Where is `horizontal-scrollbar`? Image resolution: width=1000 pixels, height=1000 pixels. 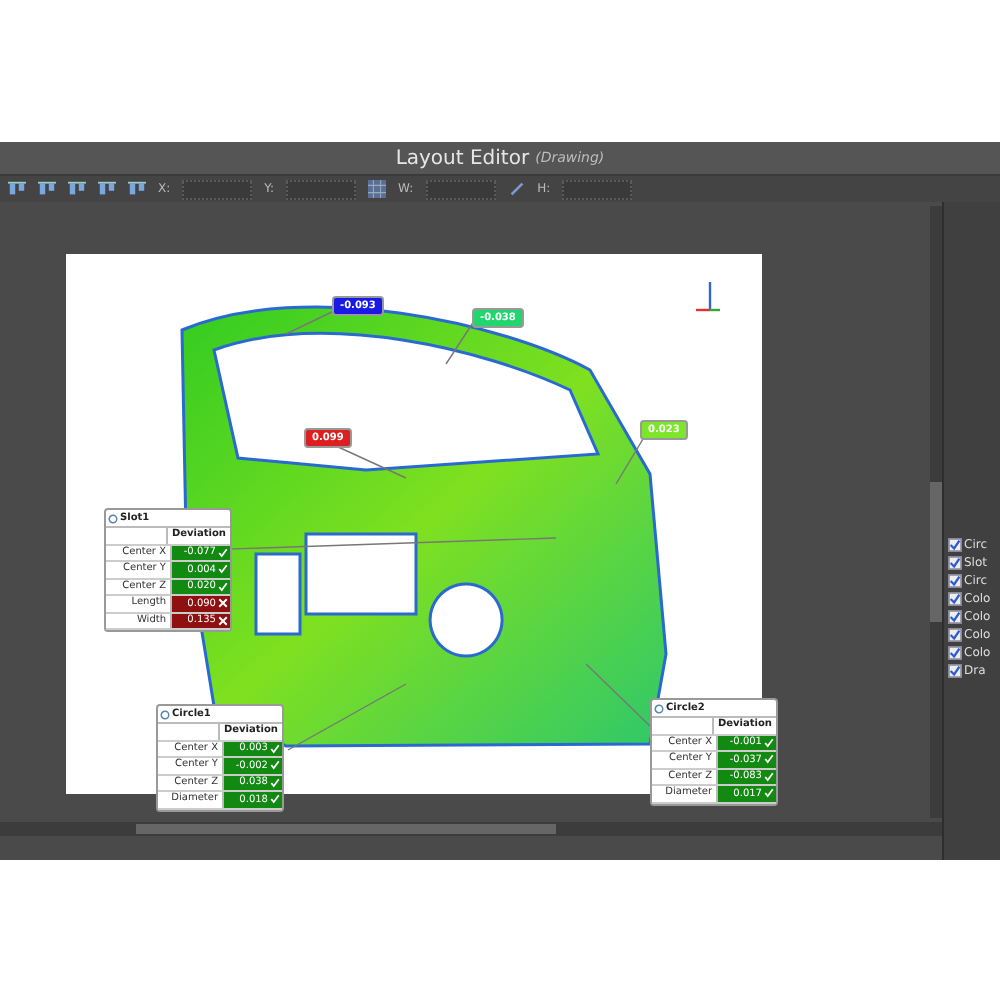
horizontal-scrollbar is located at coordinates (471, 829).